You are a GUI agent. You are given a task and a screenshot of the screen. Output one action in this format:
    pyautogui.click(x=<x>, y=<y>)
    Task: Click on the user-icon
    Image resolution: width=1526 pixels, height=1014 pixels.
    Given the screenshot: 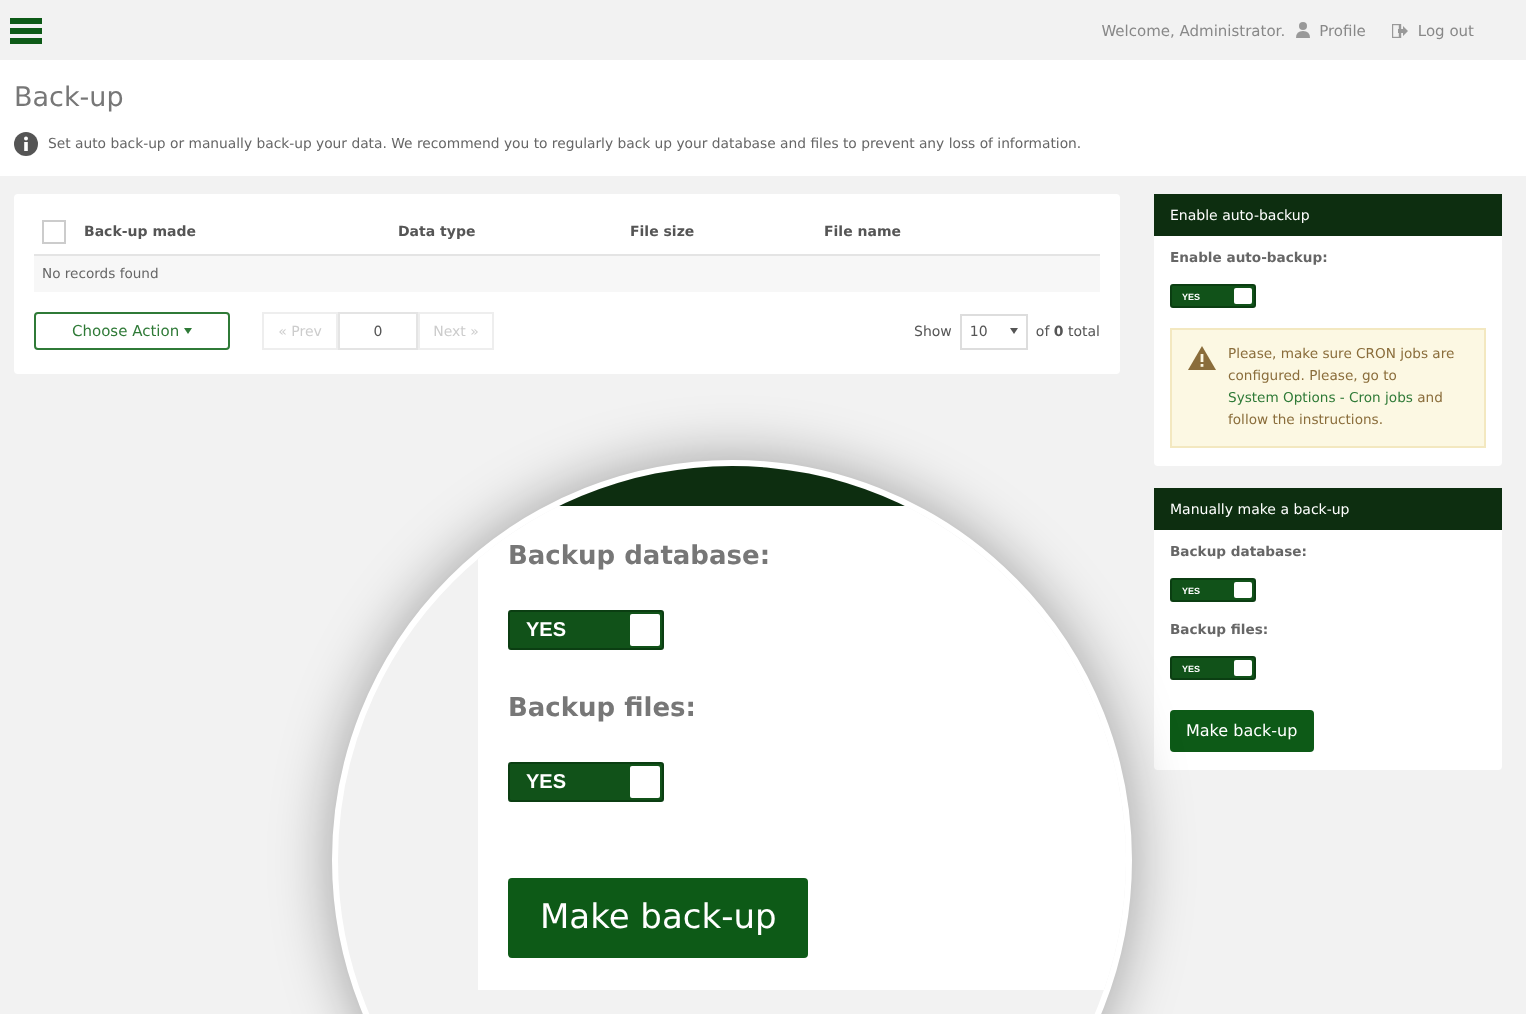 What is the action you would take?
    pyautogui.click(x=1302, y=30)
    